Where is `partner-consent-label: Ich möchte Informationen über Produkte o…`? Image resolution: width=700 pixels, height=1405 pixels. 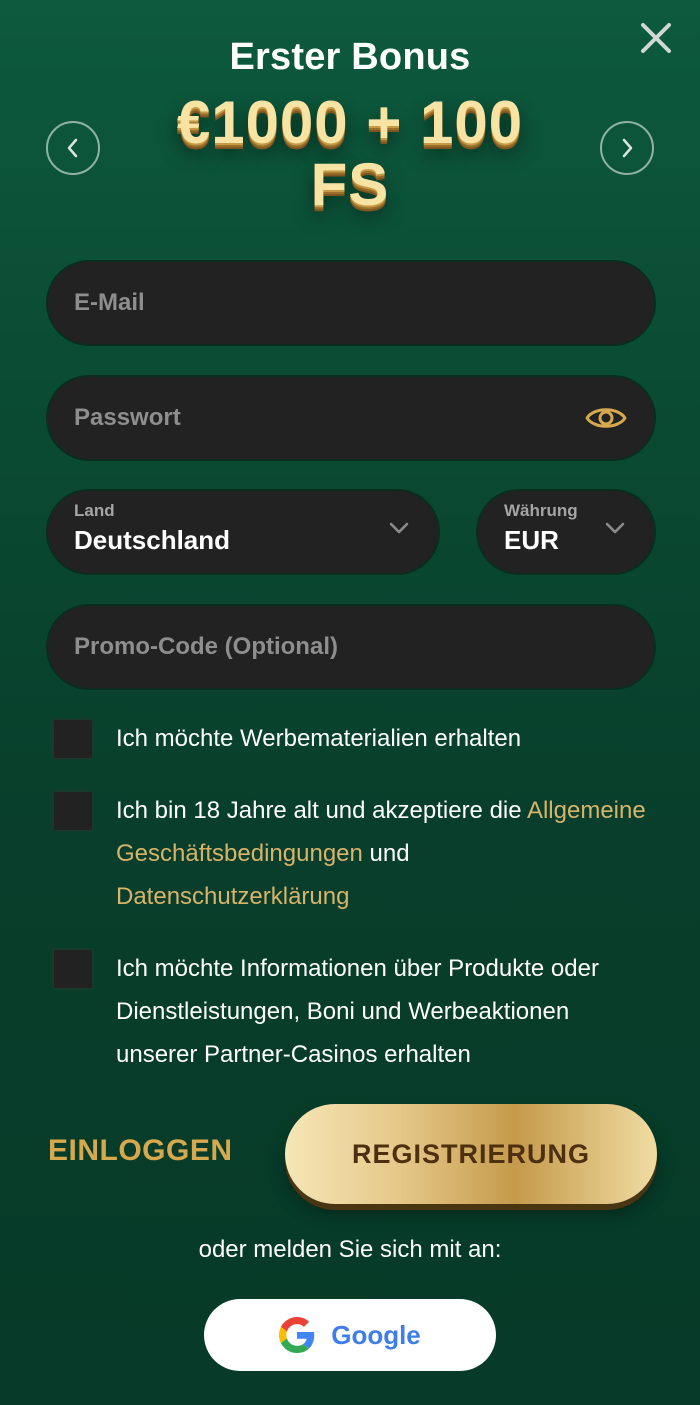 partner-consent-label: Ich möchte Informationen über Produkte o… is located at coordinates (357, 1011).